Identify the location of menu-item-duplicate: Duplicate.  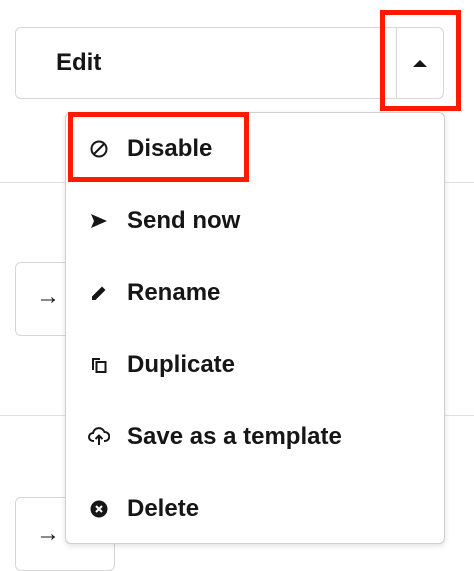
(255, 365).